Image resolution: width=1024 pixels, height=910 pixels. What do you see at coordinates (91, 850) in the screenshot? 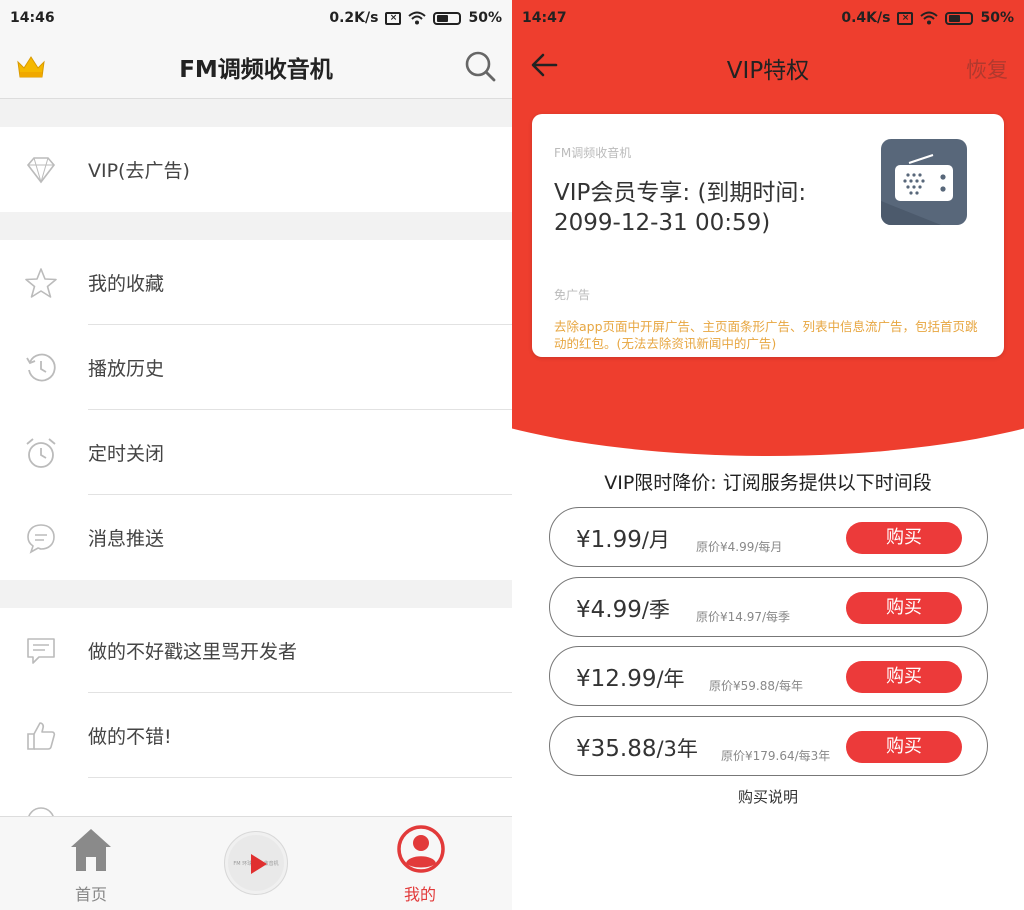
I see `home-icon` at bounding box center [91, 850].